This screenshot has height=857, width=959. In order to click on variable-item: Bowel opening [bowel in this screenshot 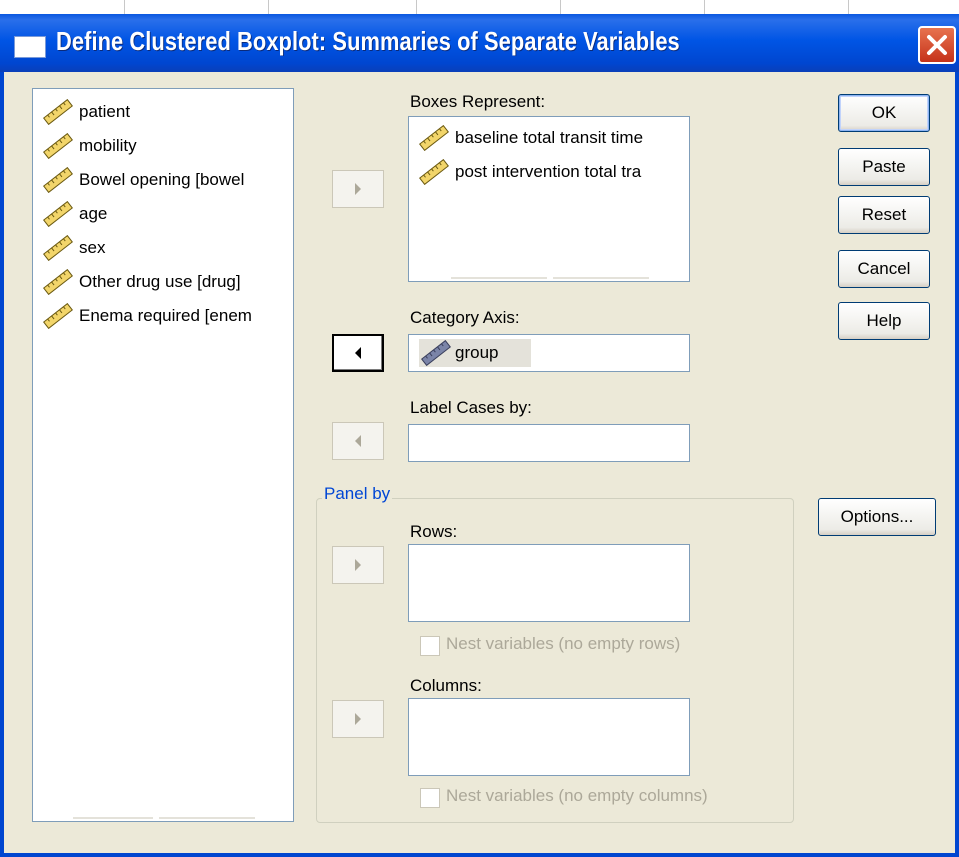, I will do `click(164, 180)`.